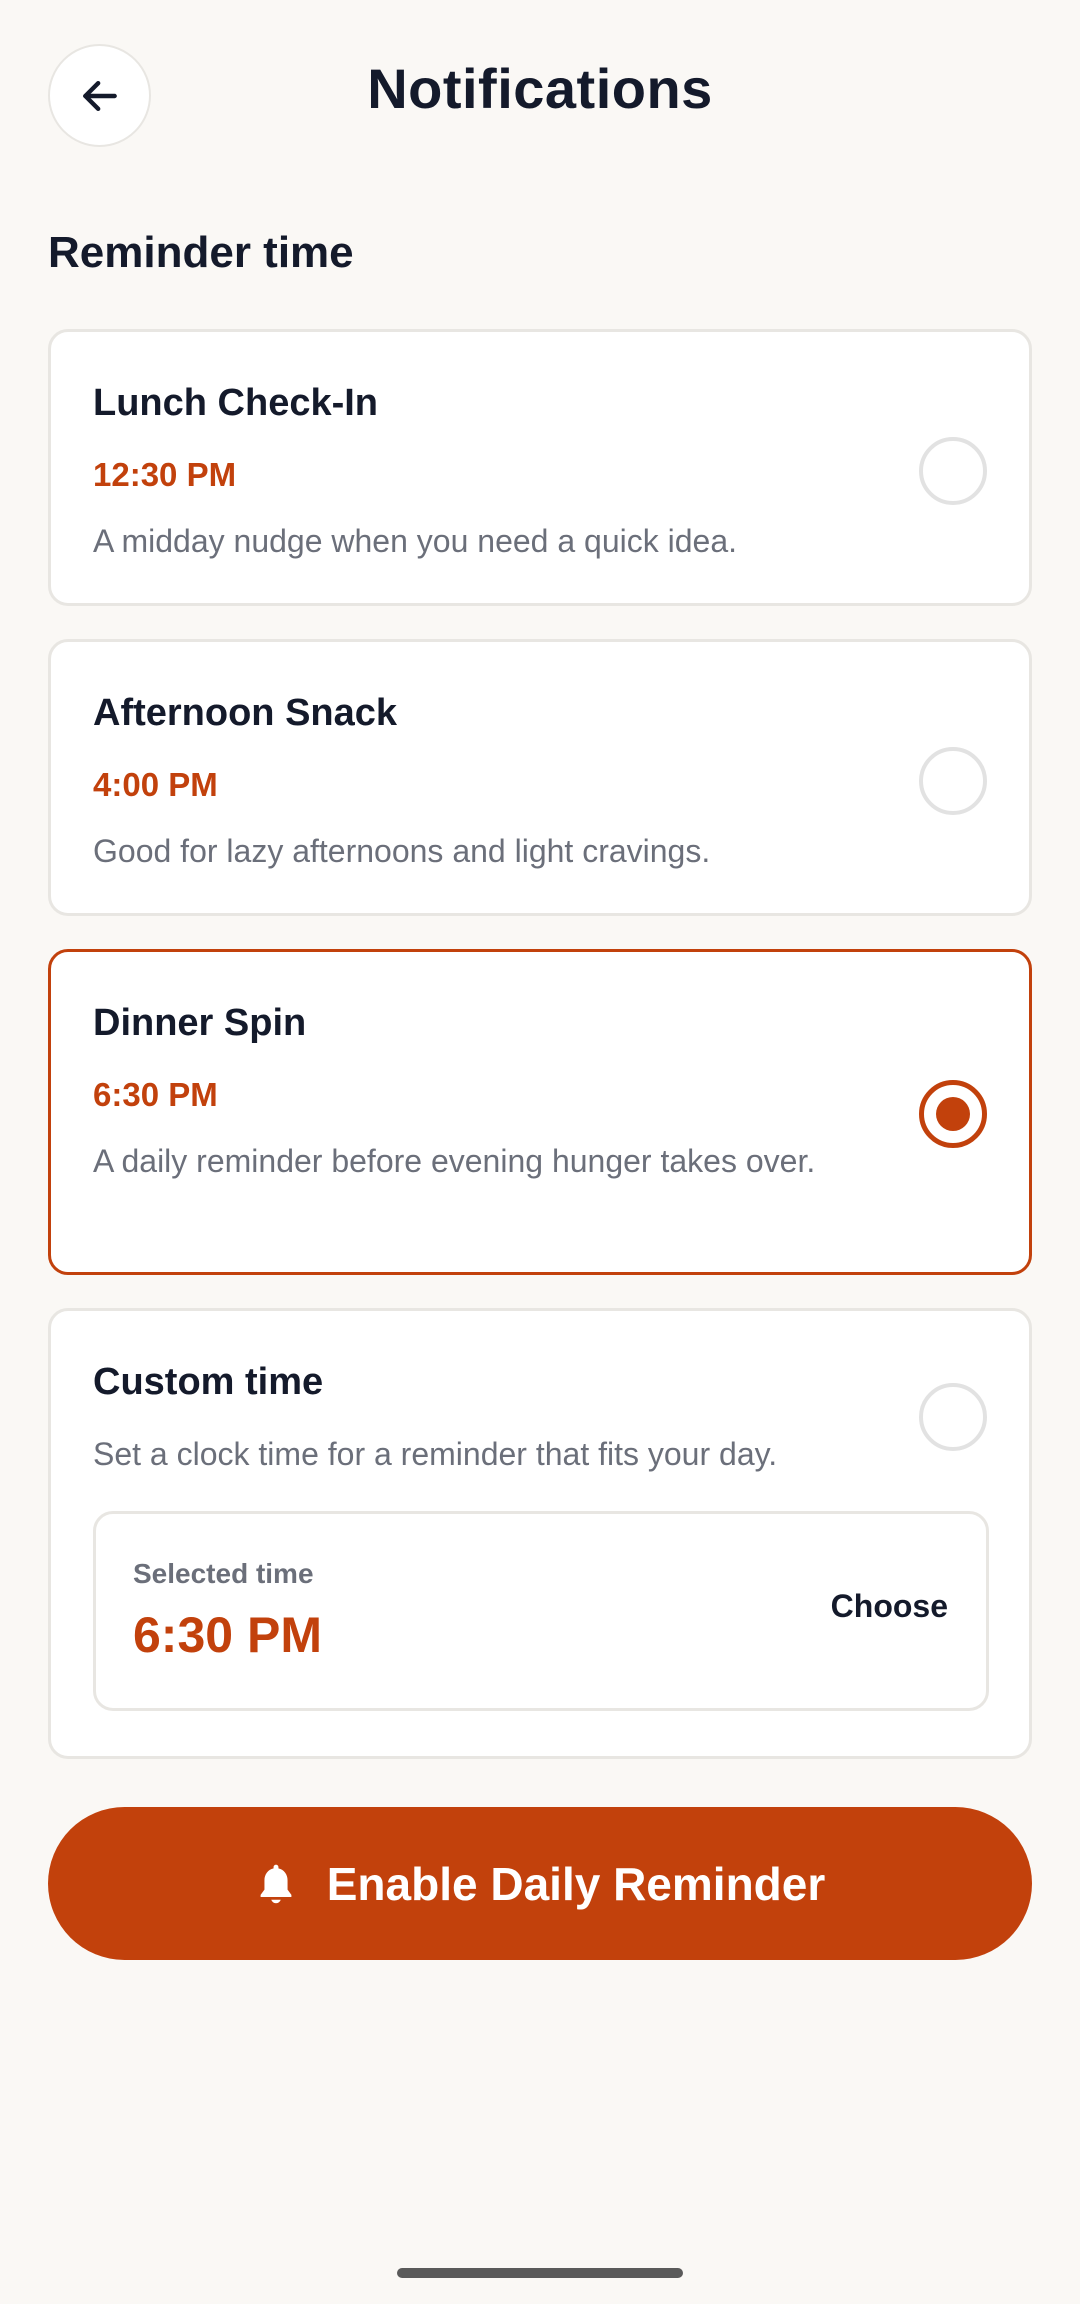  What do you see at coordinates (223, 1573) in the screenshot?
I see `selected-time-label: Selected time` at bounding box center [223, 1573].